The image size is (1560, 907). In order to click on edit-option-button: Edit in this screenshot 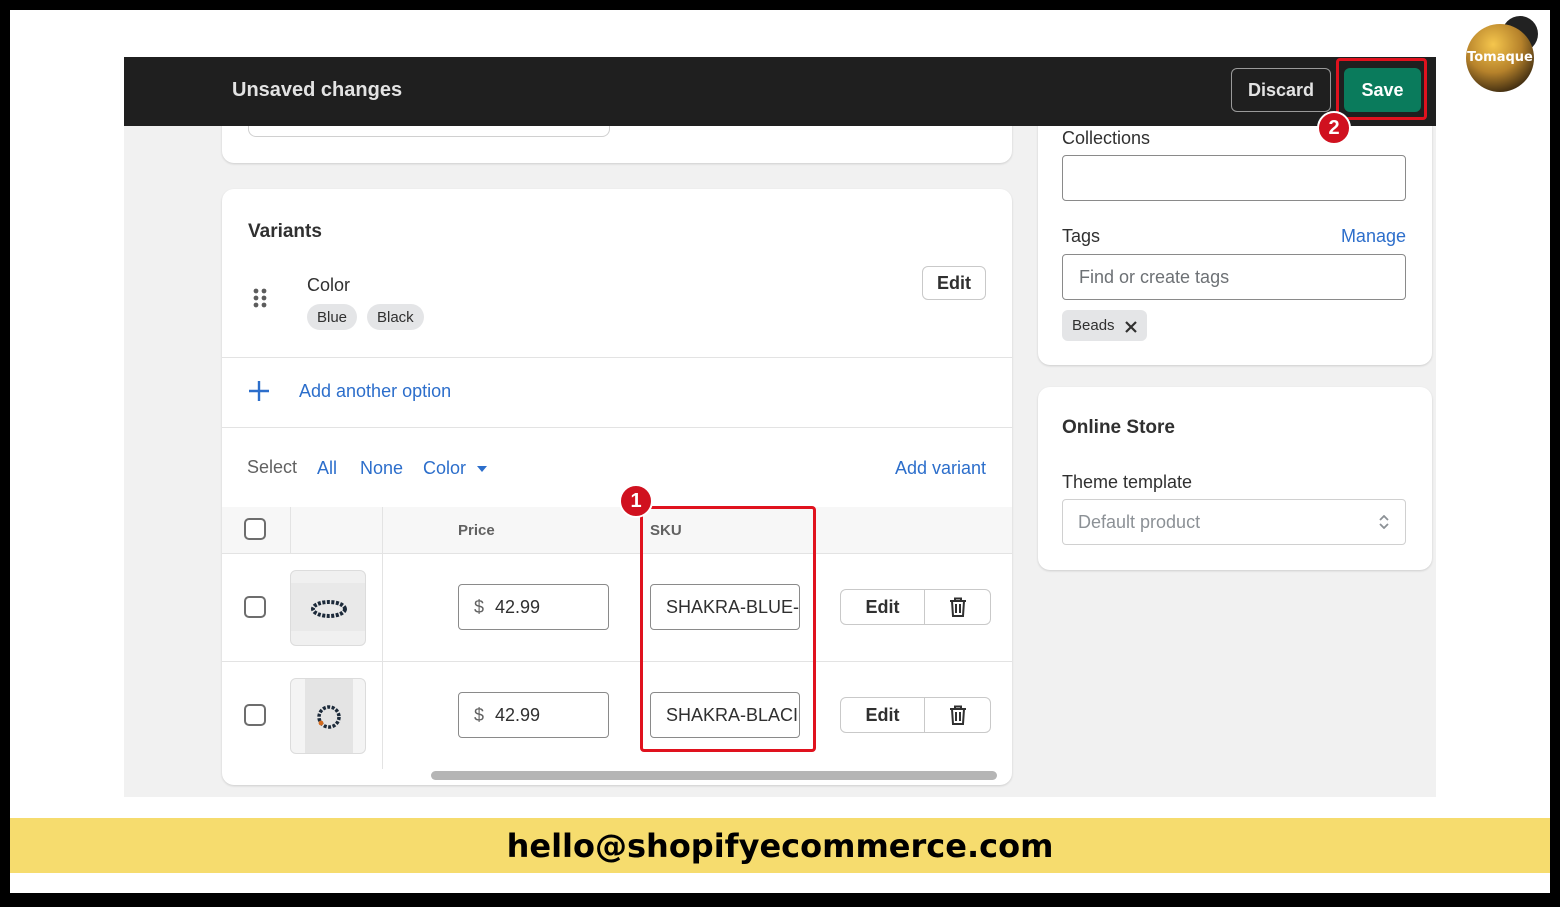, I will do `click(954, 283)`.